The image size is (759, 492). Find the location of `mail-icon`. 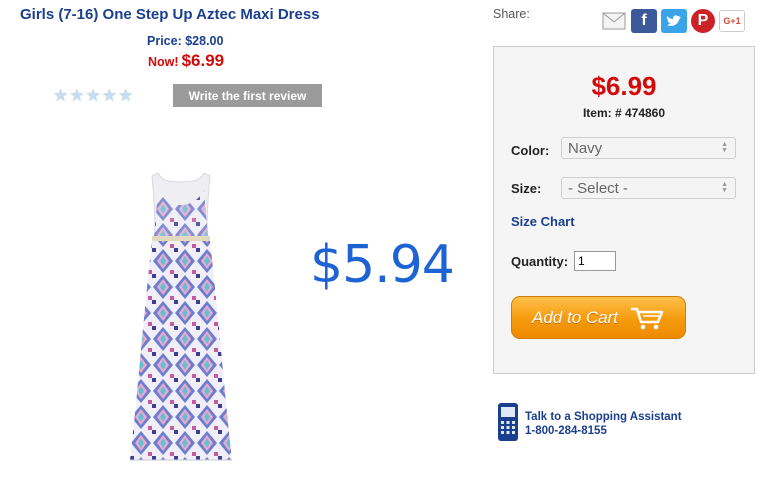

mail-icon is located at coordinates (614, 21).